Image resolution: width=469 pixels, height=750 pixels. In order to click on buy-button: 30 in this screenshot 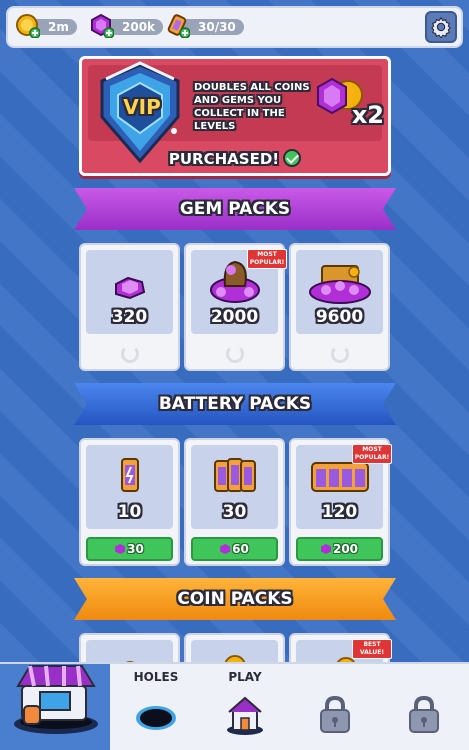, I will do `click(129, 549)`.